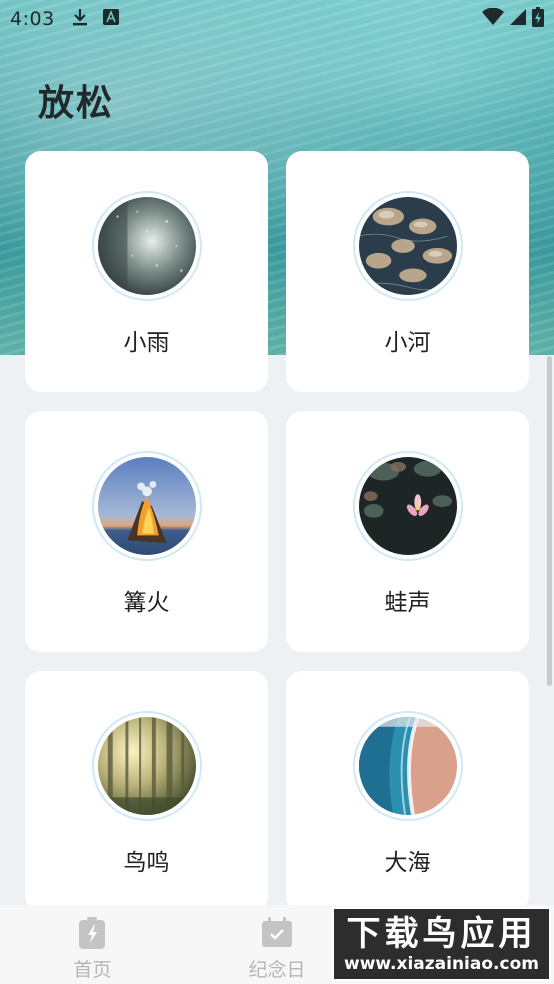 Image resolution: width=554 pixels, height=984 pixels. I want to click on beach-waves-image, so click(408, 766).